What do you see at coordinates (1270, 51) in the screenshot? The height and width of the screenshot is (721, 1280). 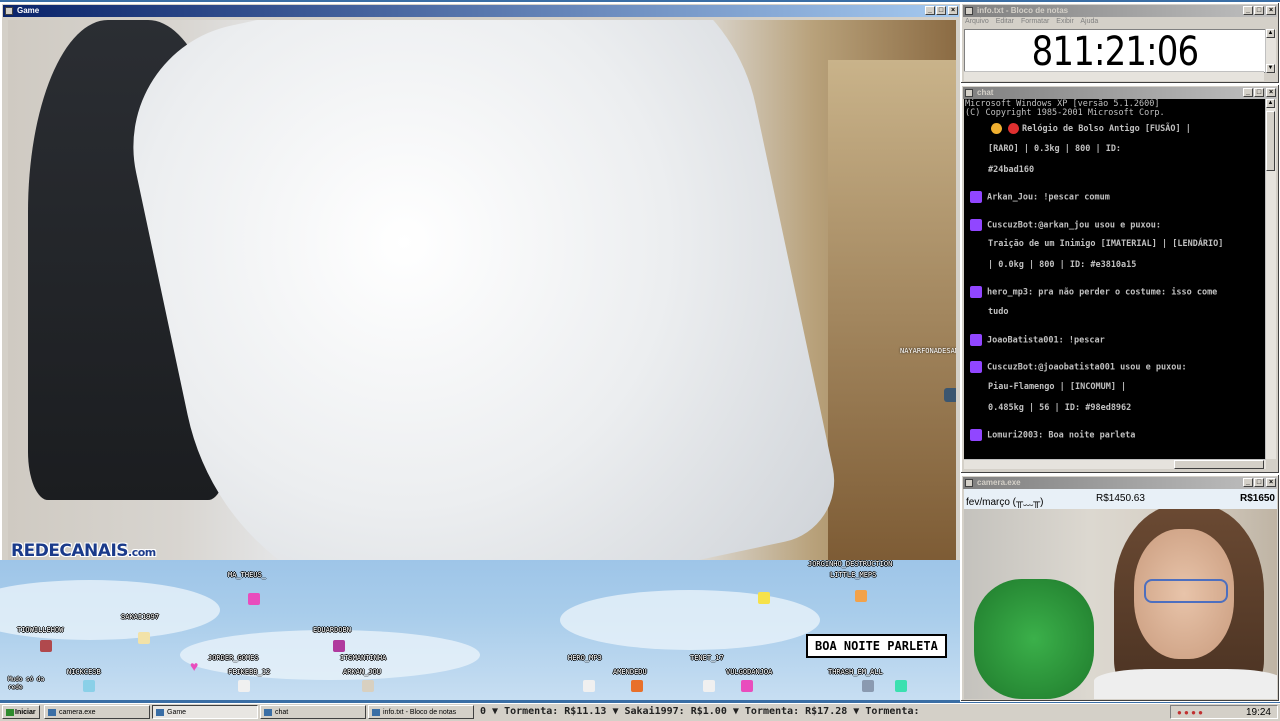 I see `notepad-vscroll: ▲ ▼` at bounding box center [1270, 51].